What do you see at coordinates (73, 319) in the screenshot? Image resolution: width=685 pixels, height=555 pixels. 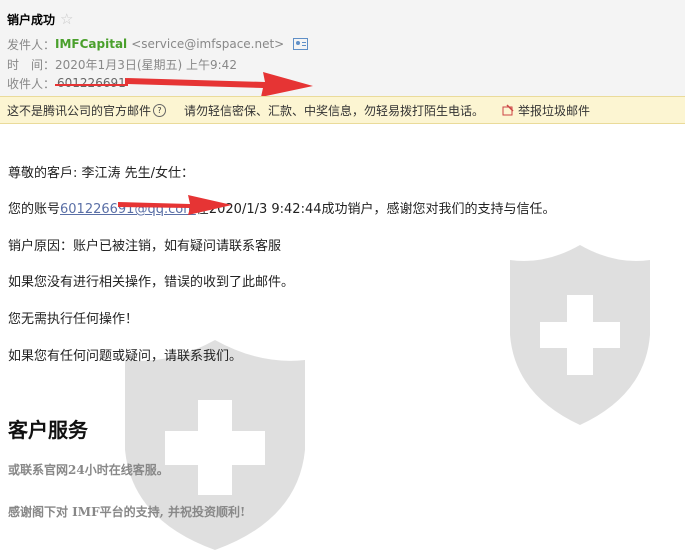 I see `no-action-line: 您无需执行任何操作！` at bounding box center [73, 319].